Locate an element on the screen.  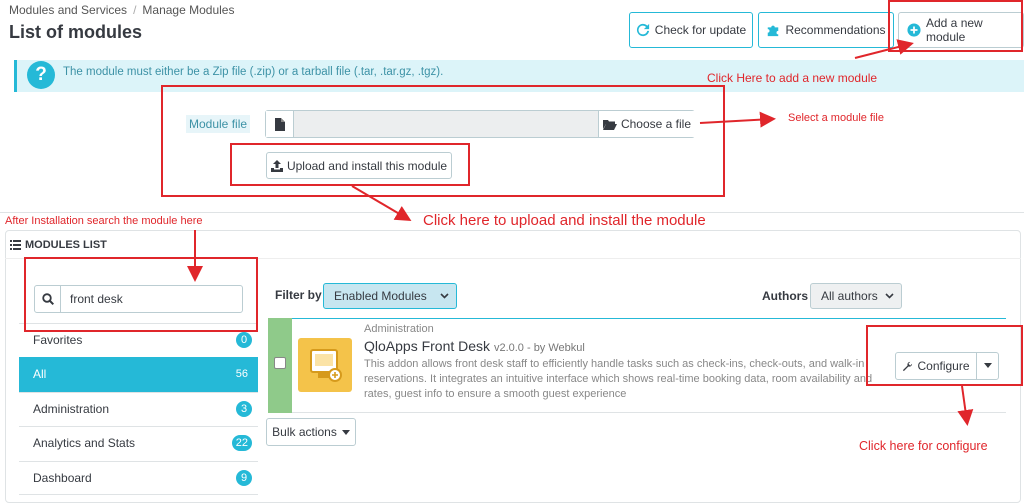
refresh-icon is located at coordinates (642, 30).